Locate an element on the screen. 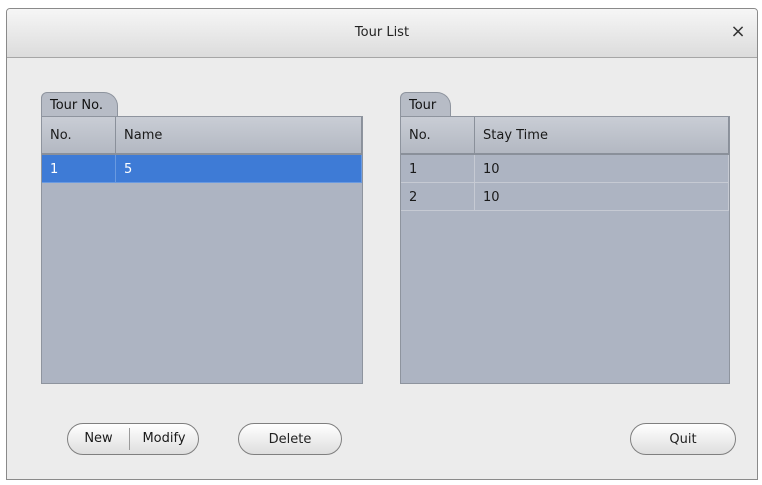  table-row: 1 5 is located at coordinates (202, 169).